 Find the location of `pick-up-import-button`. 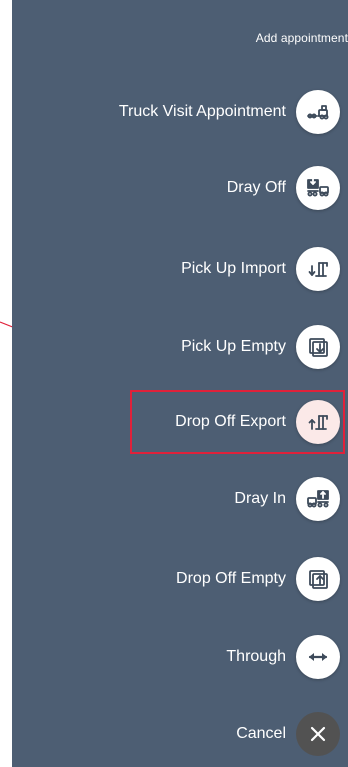

pick-up-import-button is located at coordinates (318, 269).